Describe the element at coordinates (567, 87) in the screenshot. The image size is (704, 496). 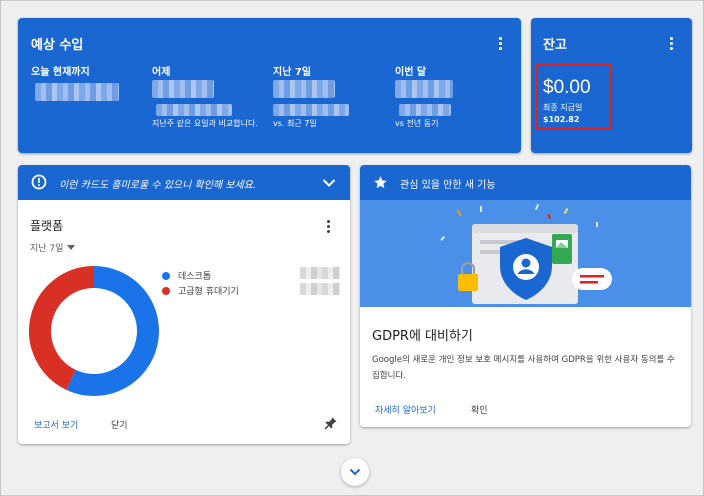
I see `balance-amount: $0.00` at that location.